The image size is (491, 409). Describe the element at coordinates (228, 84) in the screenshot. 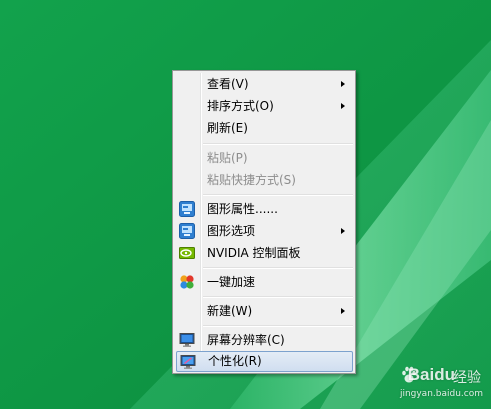

I see `menu-item-label: 查看(V)` at that location.